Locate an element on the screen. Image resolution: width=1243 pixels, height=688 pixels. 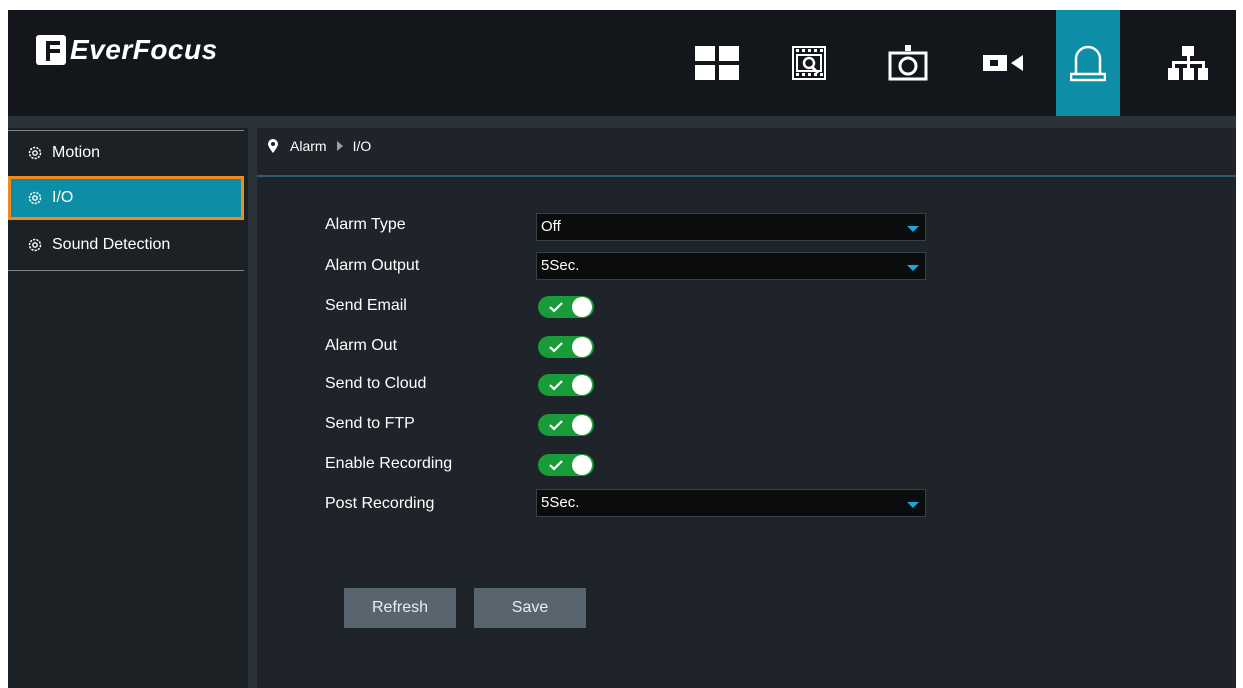
breadcrumb: Alarm I/O is located at coordinates (319, 146).